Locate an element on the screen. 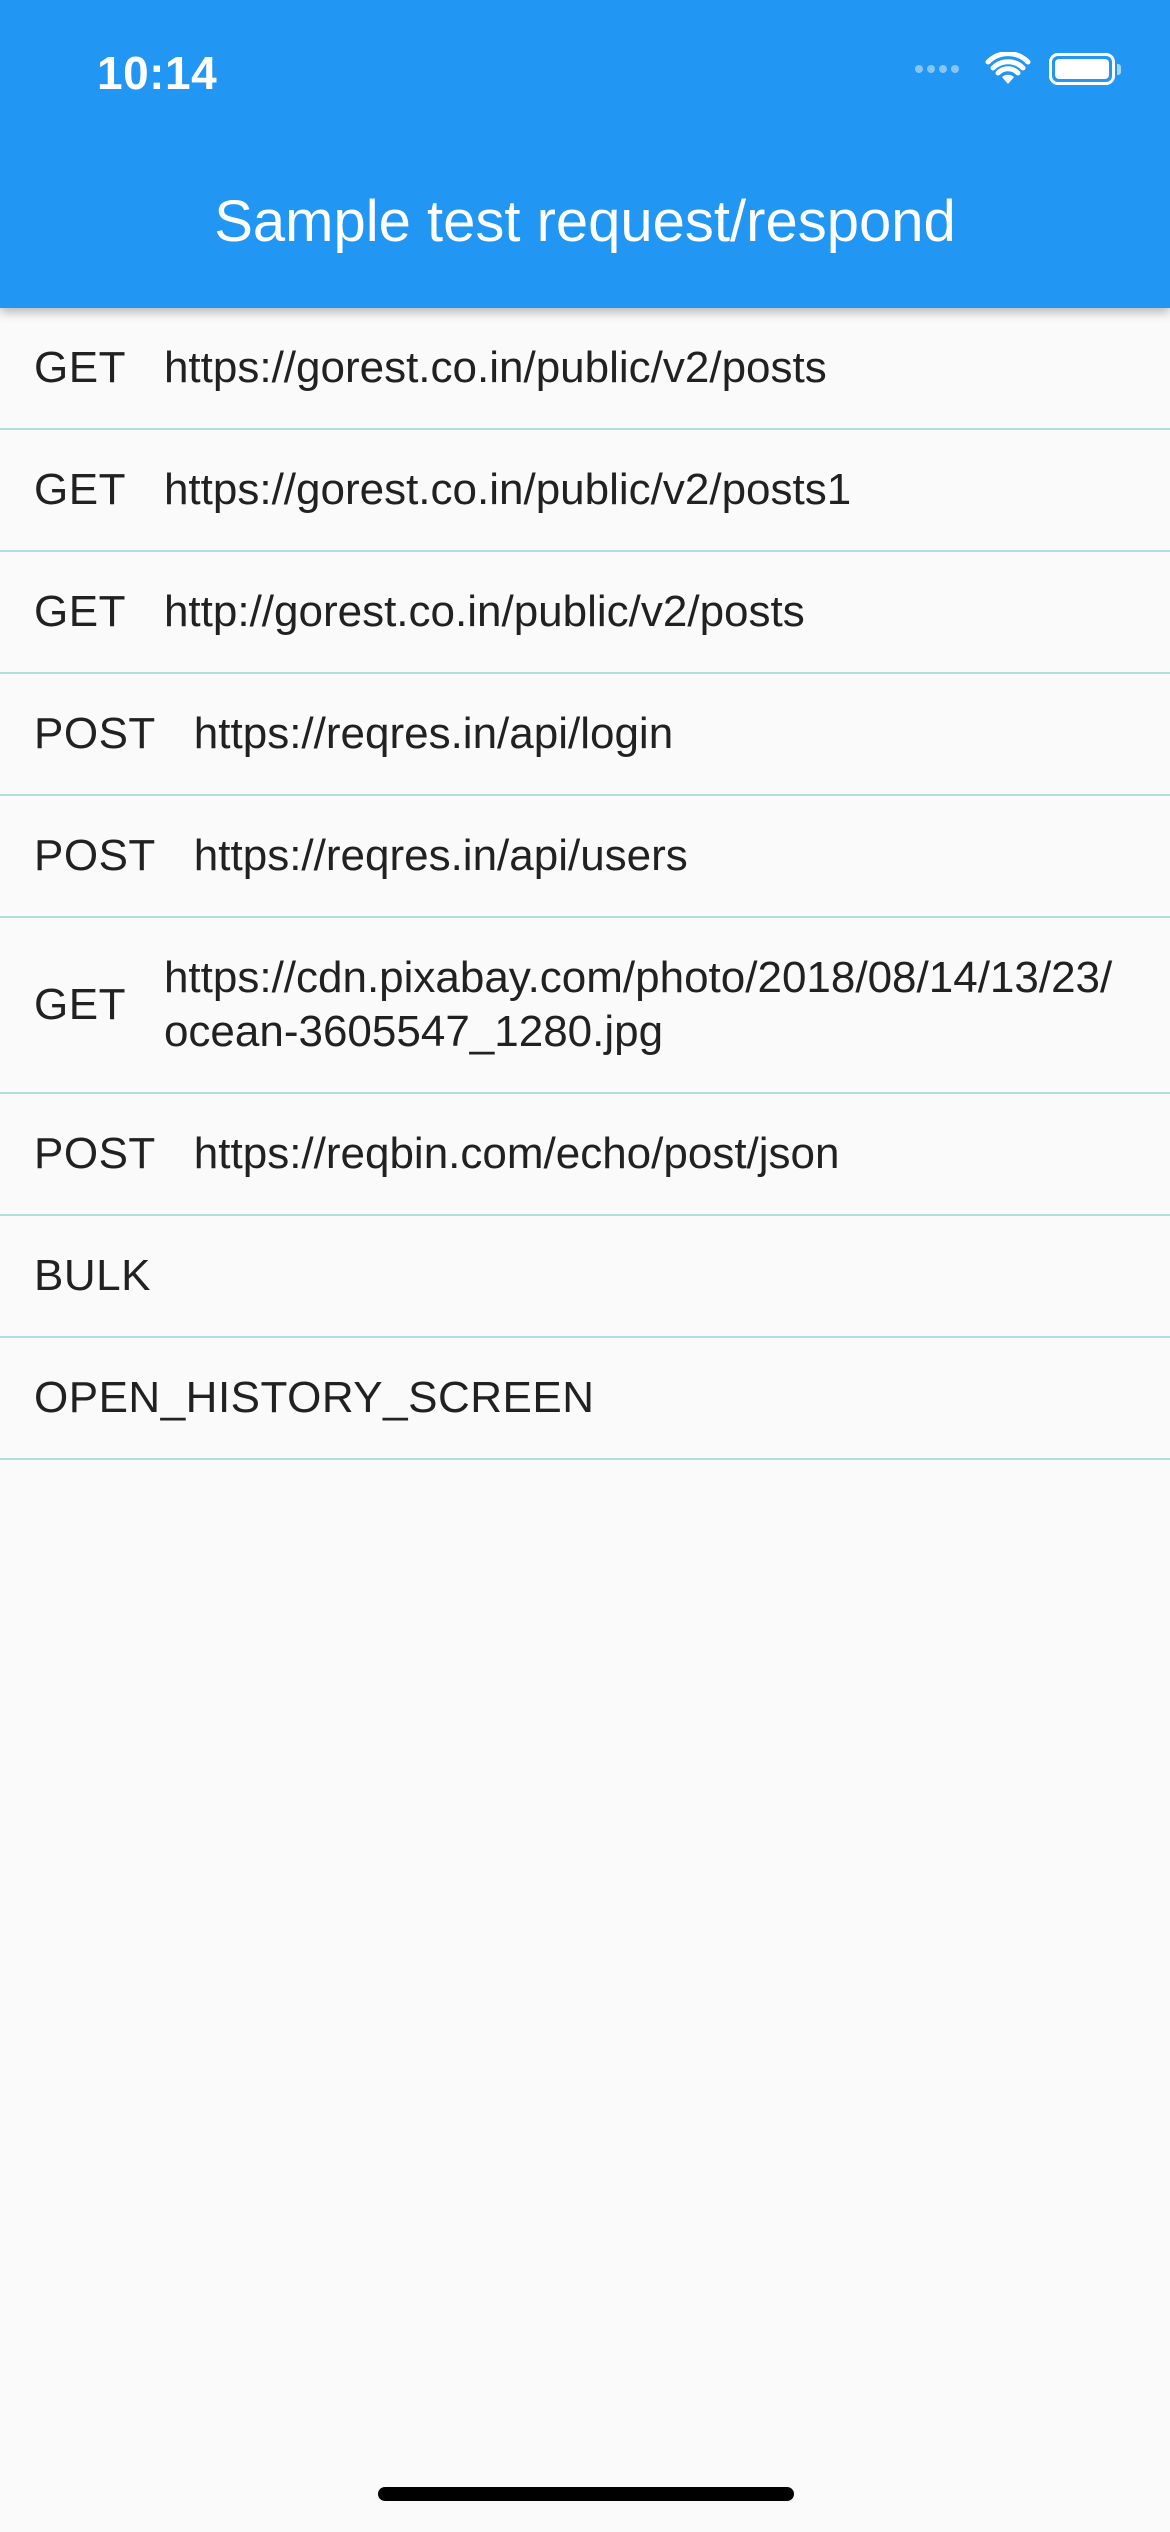 This screenshot has height=2532, width=1170. request-url: https://gorest.co.in/public/v2/posts1 is located at coordinates (507, 489).